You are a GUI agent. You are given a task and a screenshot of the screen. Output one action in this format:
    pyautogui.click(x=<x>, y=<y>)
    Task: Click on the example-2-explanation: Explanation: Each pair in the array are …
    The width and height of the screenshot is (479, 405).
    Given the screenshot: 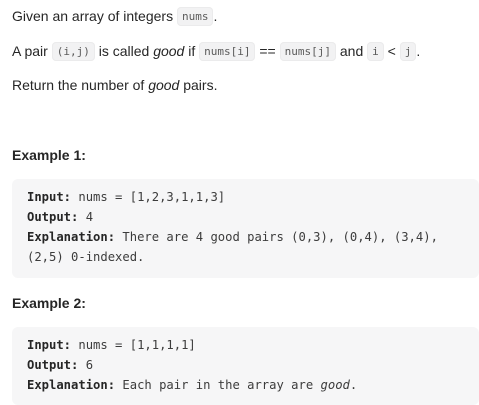 What is the action you would take?
    pyautogui.click(x=253, y=385)
    